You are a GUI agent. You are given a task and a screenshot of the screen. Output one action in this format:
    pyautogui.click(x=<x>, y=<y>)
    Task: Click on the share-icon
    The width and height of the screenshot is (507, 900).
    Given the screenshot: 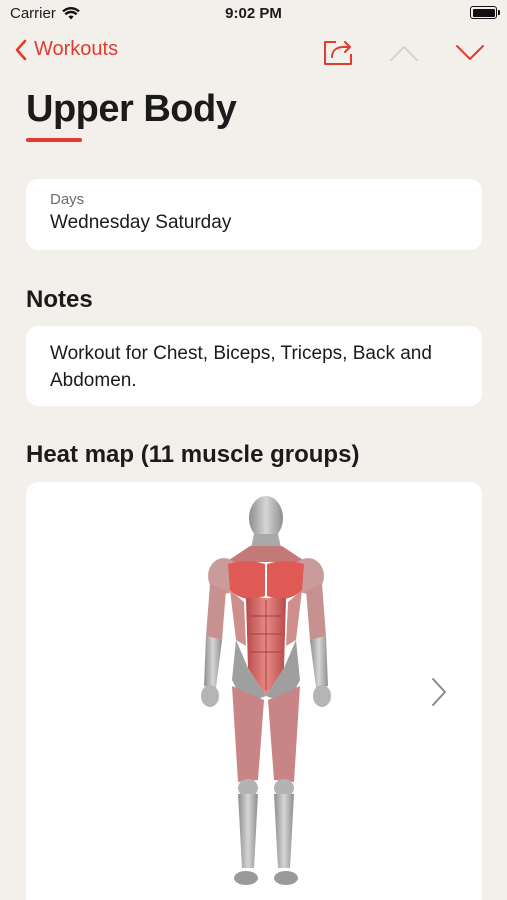 What is the action you would take?
    pyautogui.click(x=338, y=53)
    